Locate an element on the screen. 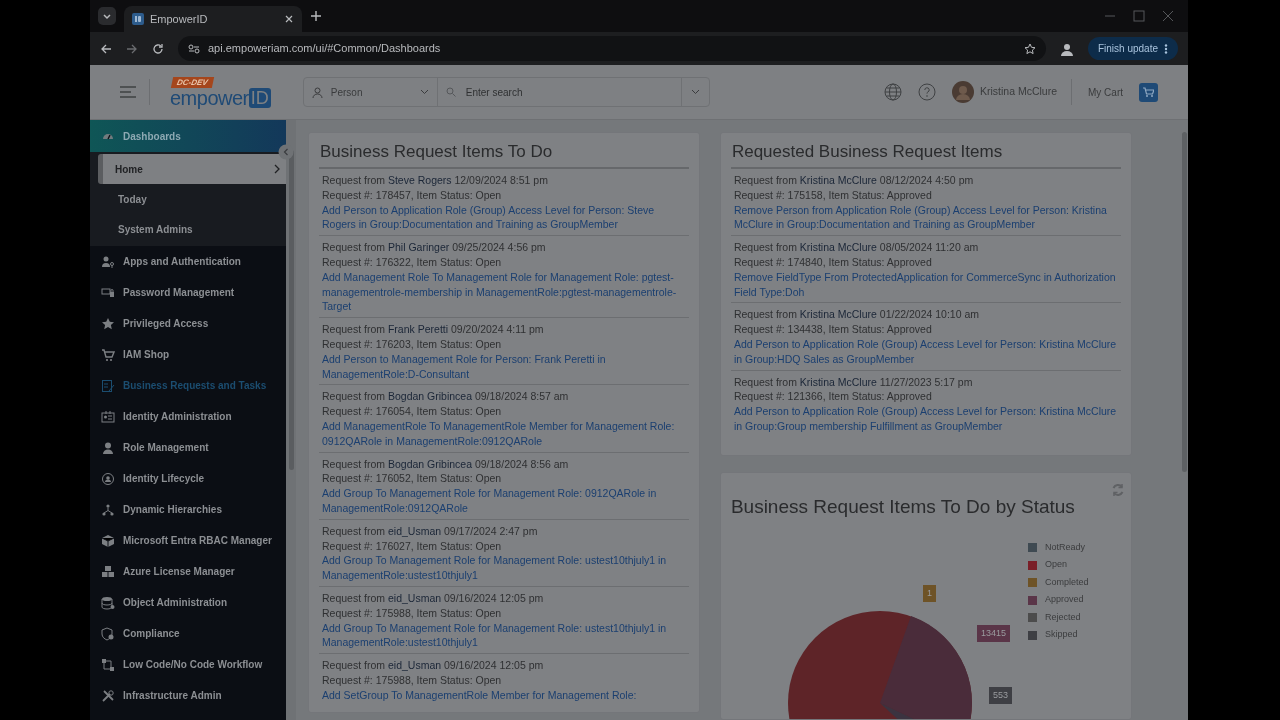 This screenshot has width=1280, height=720. chart-title: Business Request Items To Do by Status is located at coordinates (903, 506).